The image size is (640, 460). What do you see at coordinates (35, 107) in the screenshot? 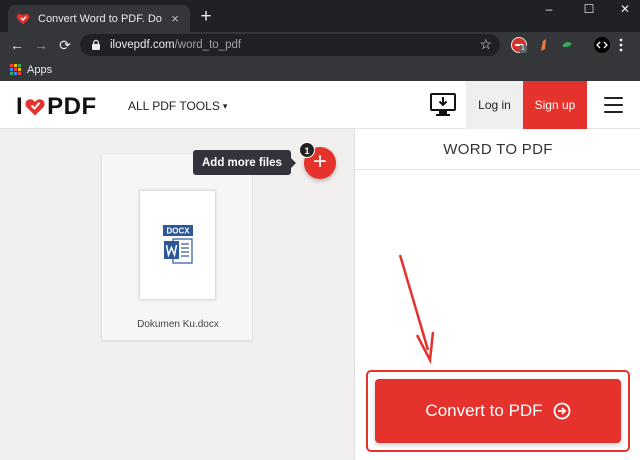
I see `logo-heart-icon` at bounding box center [35, 107].